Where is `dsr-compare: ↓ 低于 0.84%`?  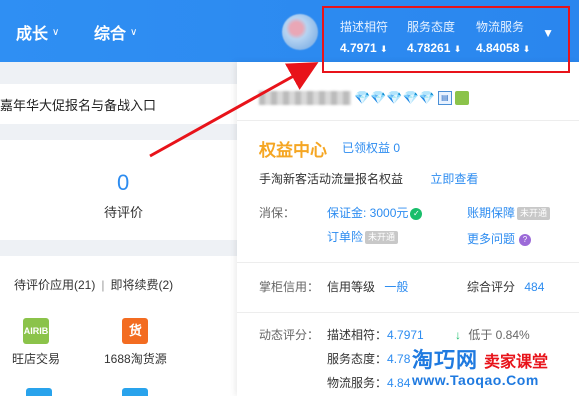 dsr-compare: ↓ 低于 0.84% is located at coordinates (492, 334).